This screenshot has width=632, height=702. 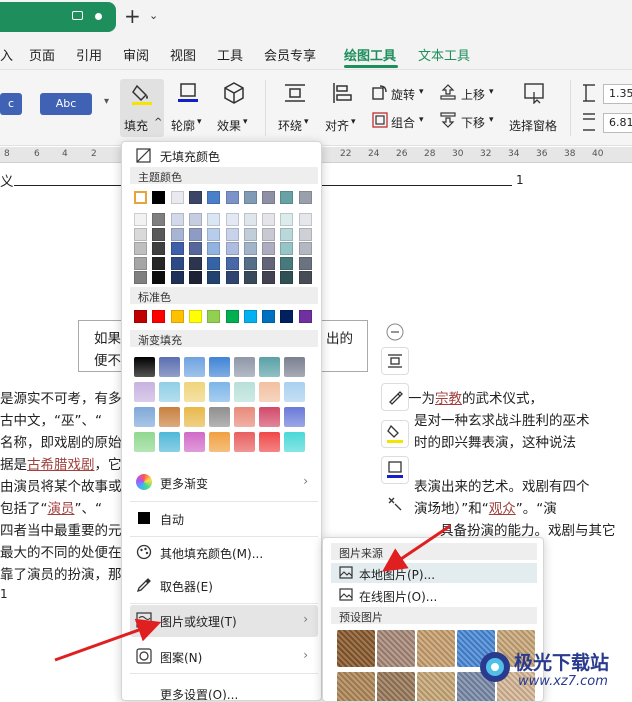 I want to click on monitor-icon, so click(x=77, y=15).